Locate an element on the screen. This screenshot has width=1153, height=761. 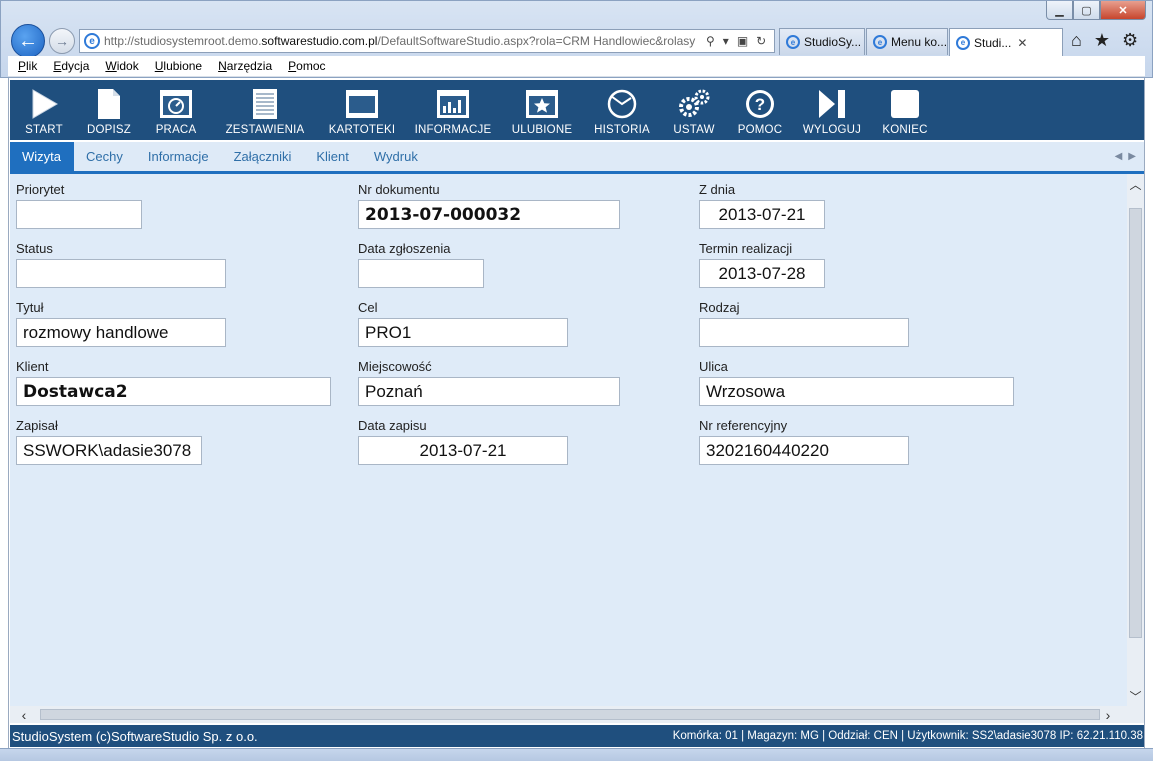
field-data-zapisu: Data zapisu 2013-07-21 is located at coordinates (463, 441).